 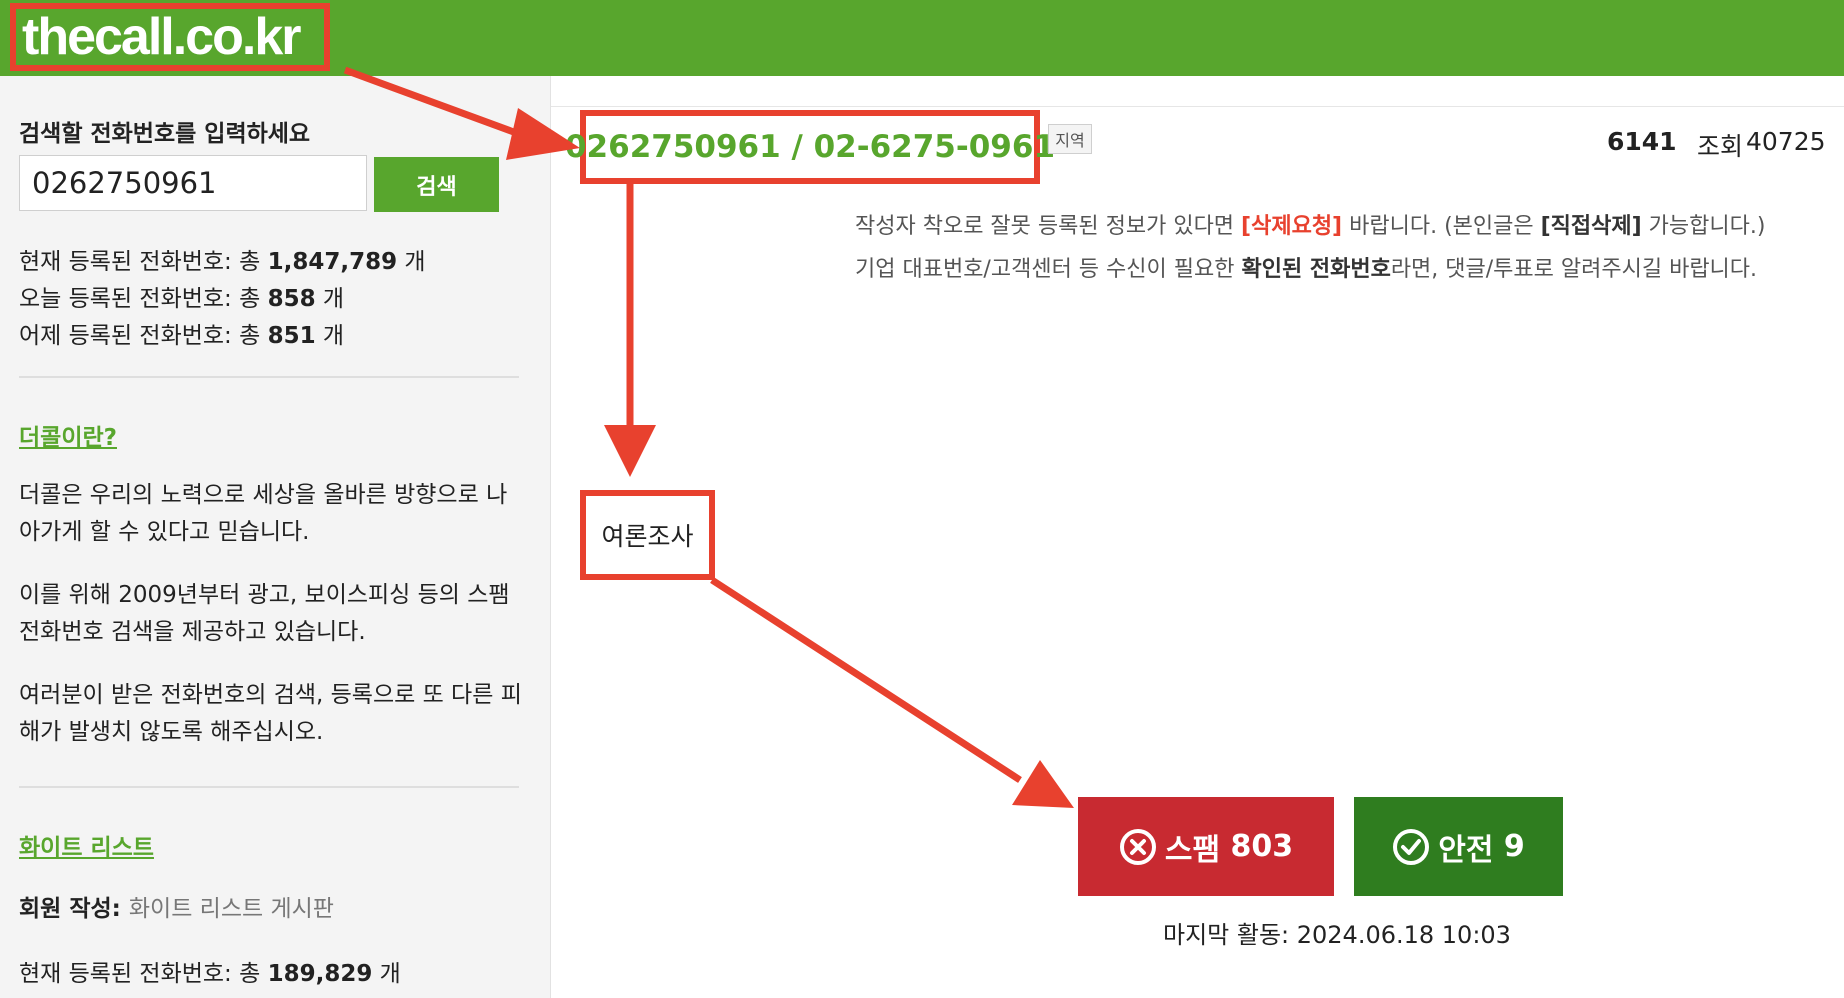 I want to click on search-button: 검색, so click(x=436, y=184).